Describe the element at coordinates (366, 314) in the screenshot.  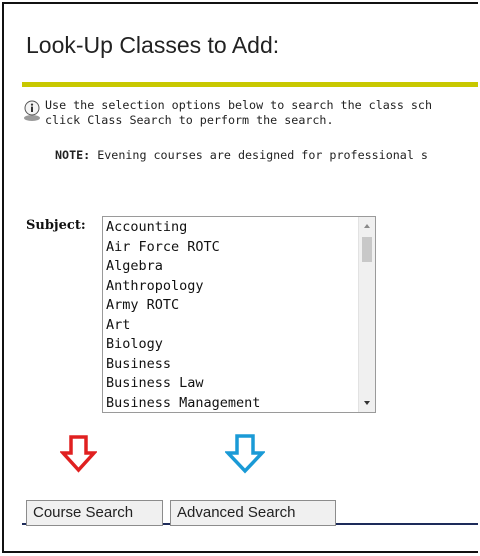
I see `listbox-scrollbar` at that location.